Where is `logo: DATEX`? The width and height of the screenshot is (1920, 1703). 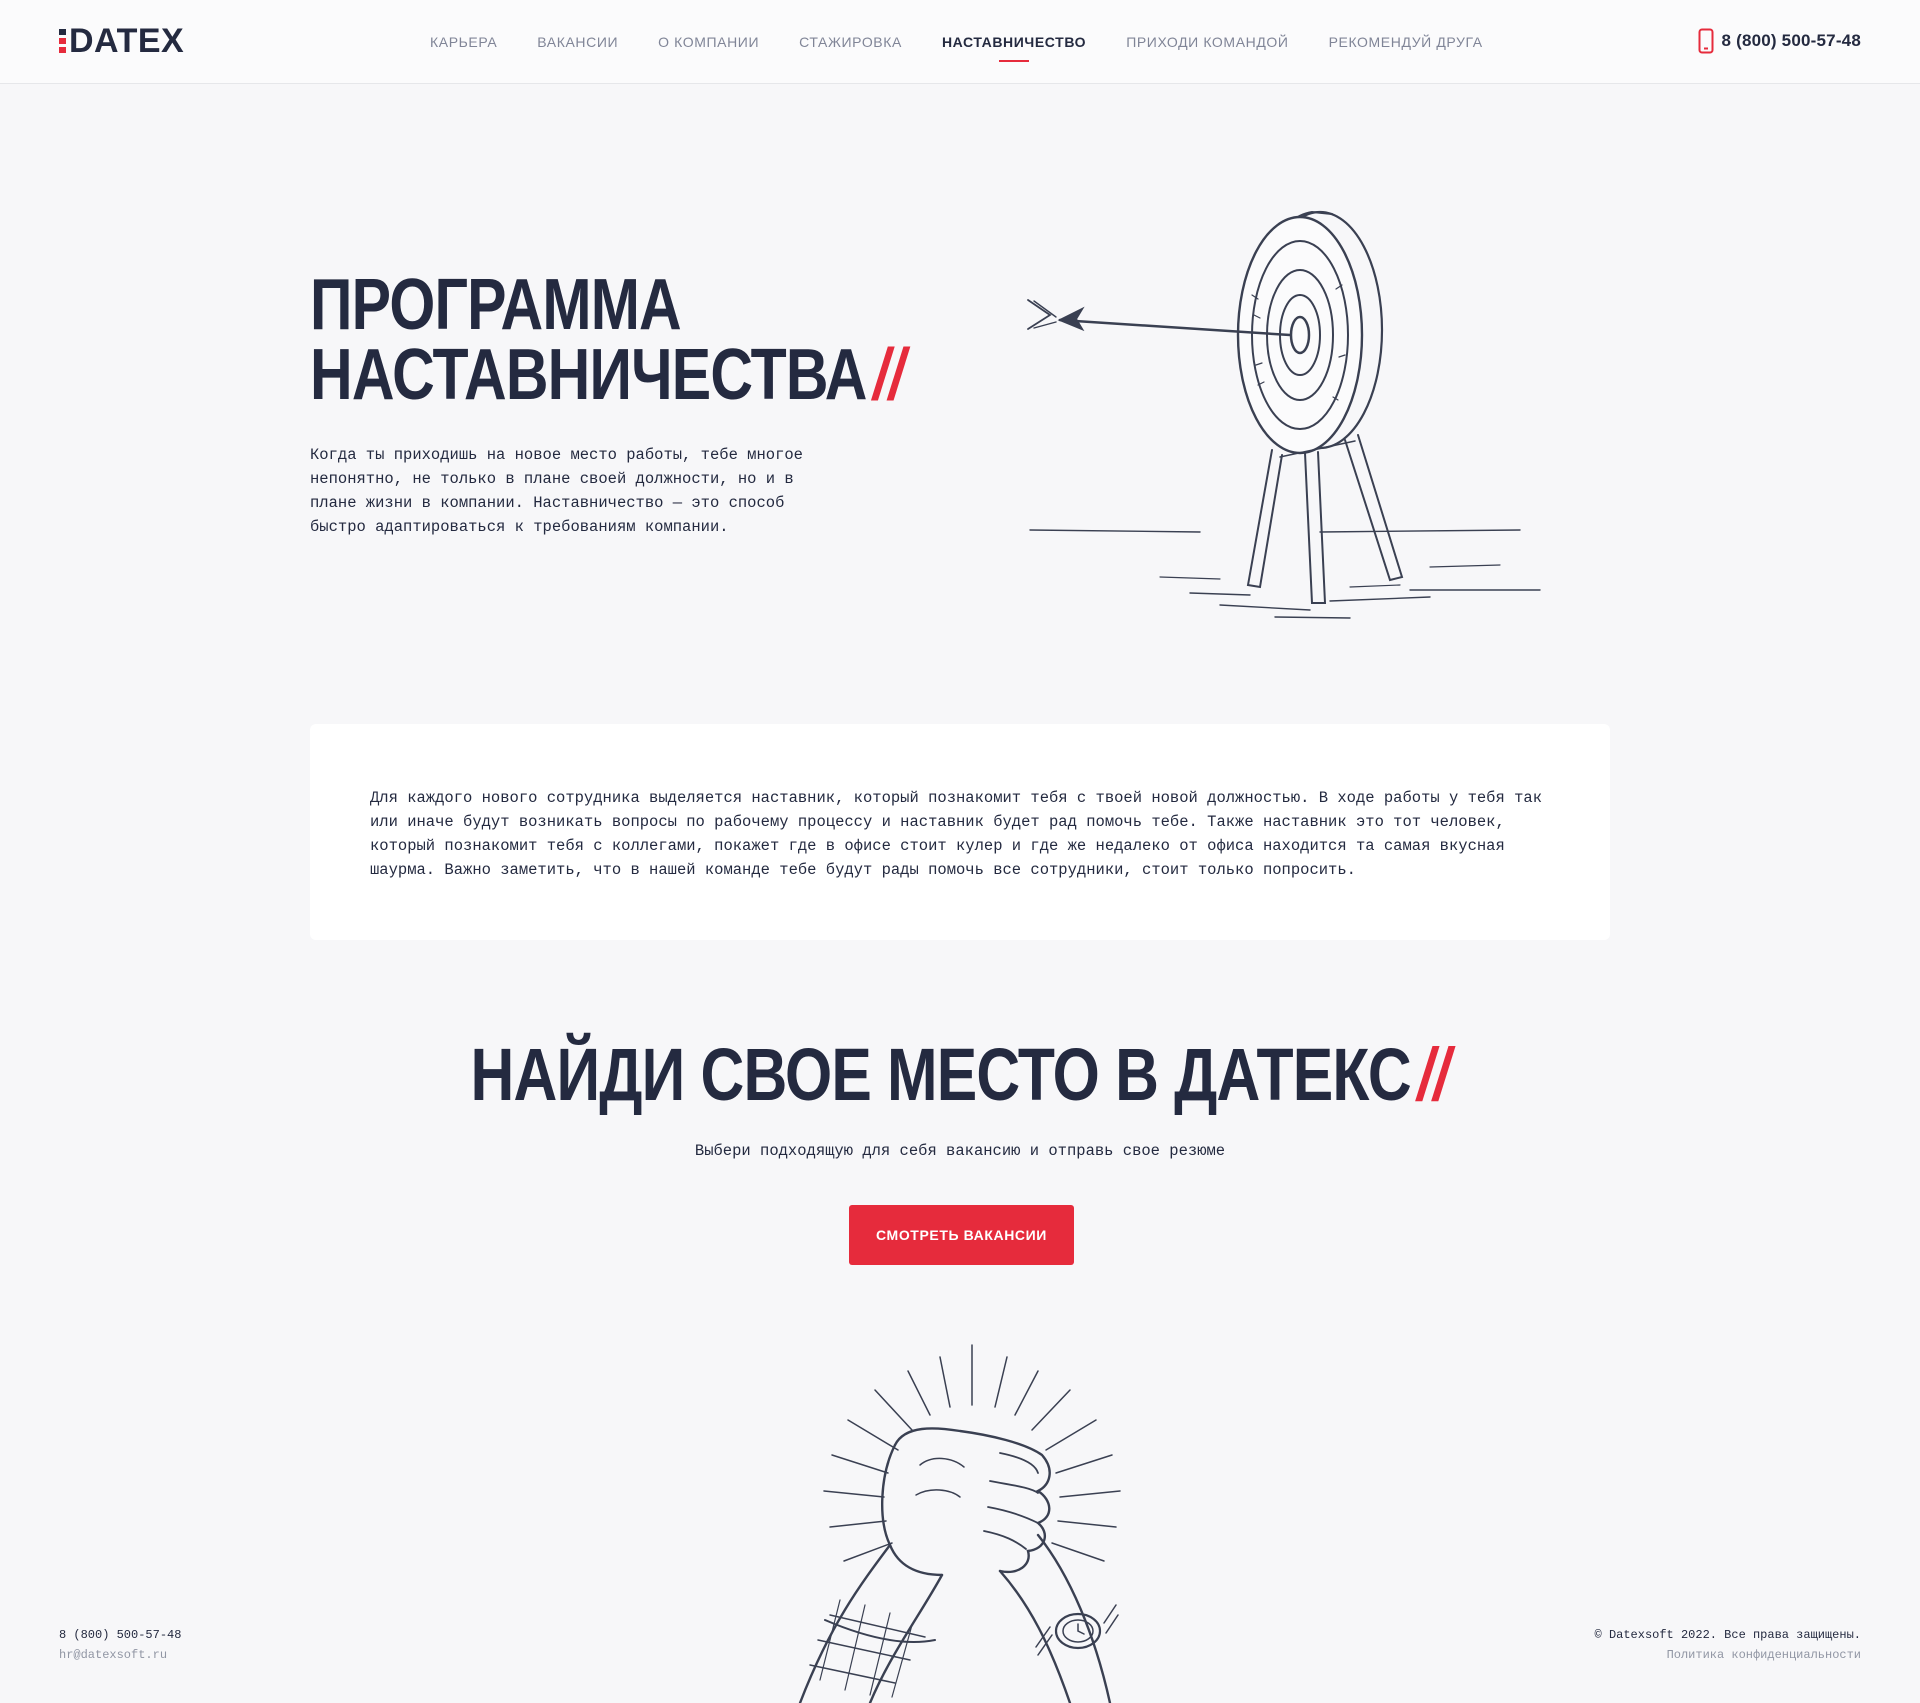 logo: DATEX is located at coordinates (122, 41).